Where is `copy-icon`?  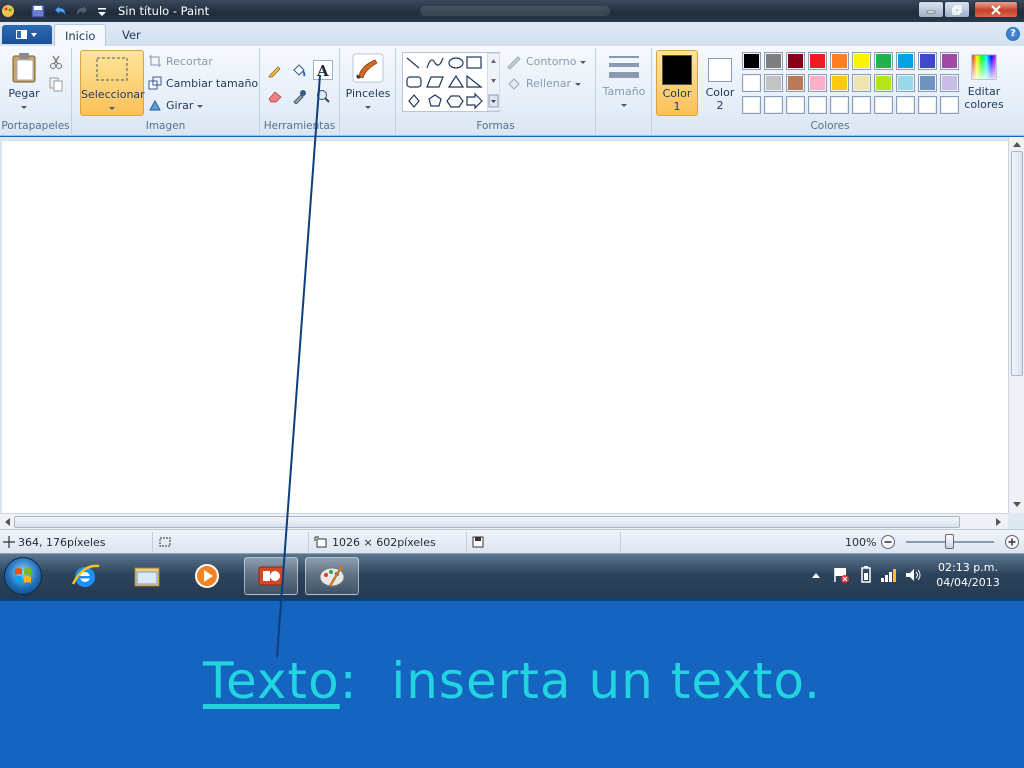
copy-icon is located at coordinates (56, 84).